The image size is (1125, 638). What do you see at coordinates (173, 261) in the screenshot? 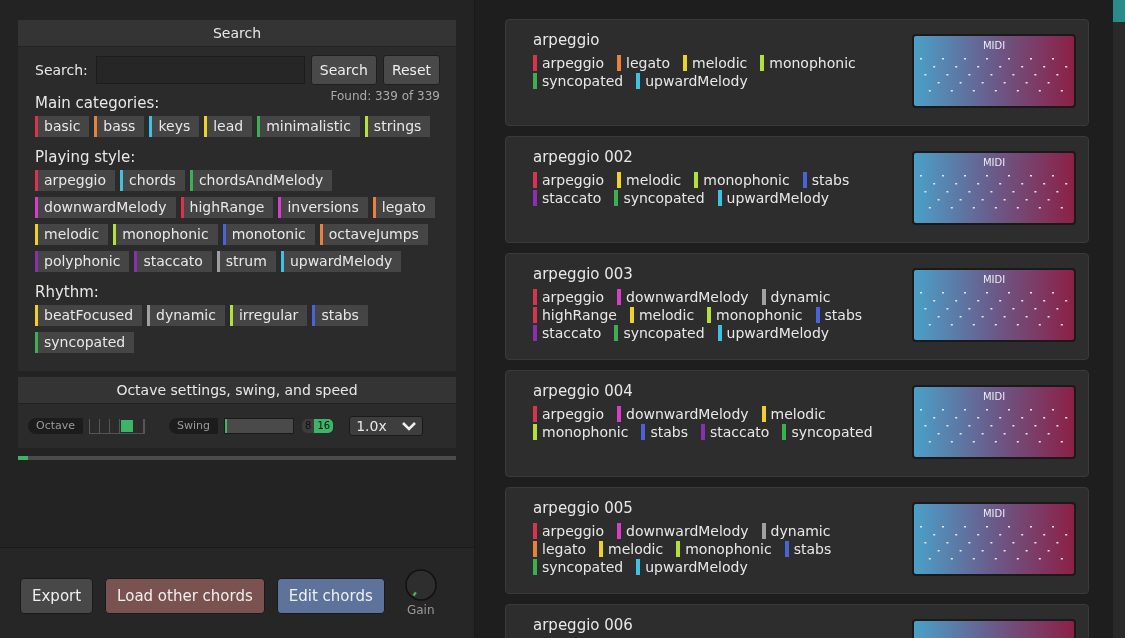
I see `filter-tag: staccato` at bounding box center [173, 261].